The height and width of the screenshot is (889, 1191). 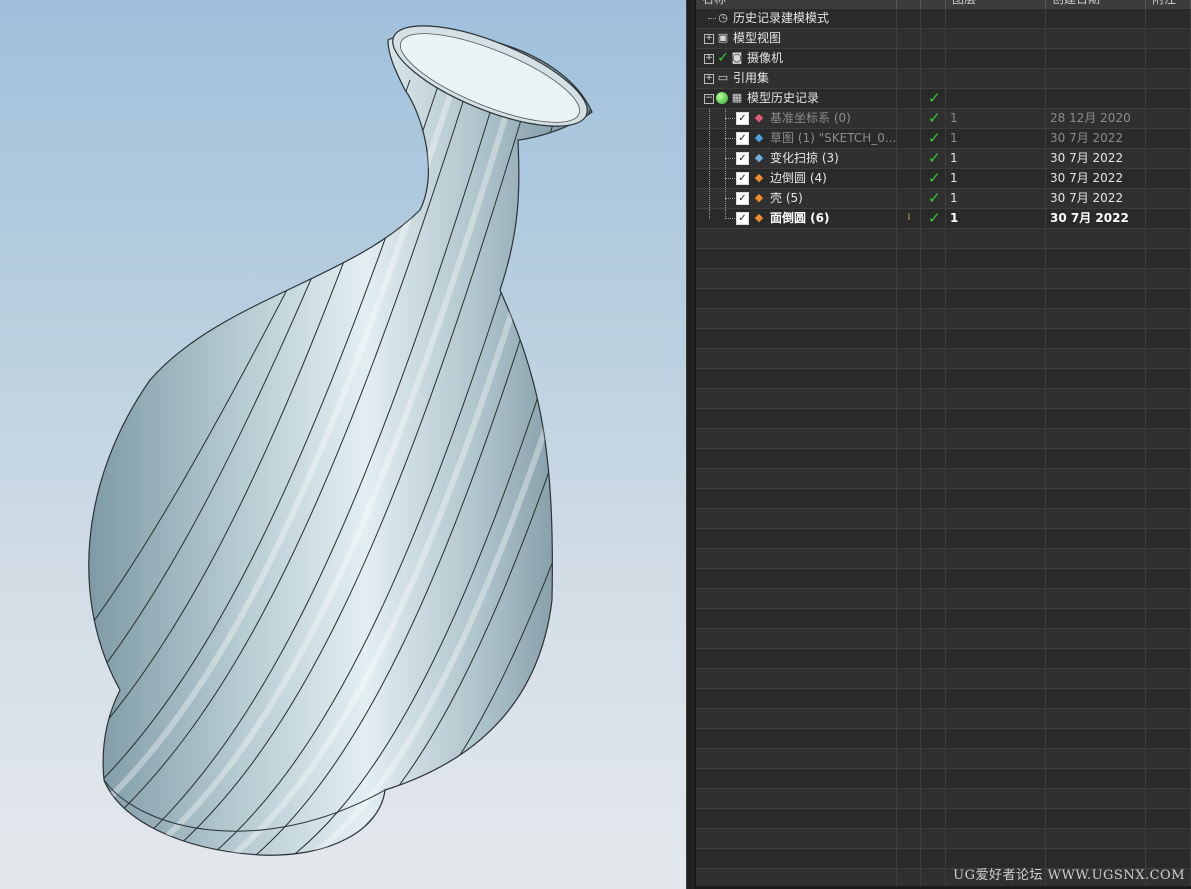 I want to click on pane-splitter, so click(x=691, y=444).